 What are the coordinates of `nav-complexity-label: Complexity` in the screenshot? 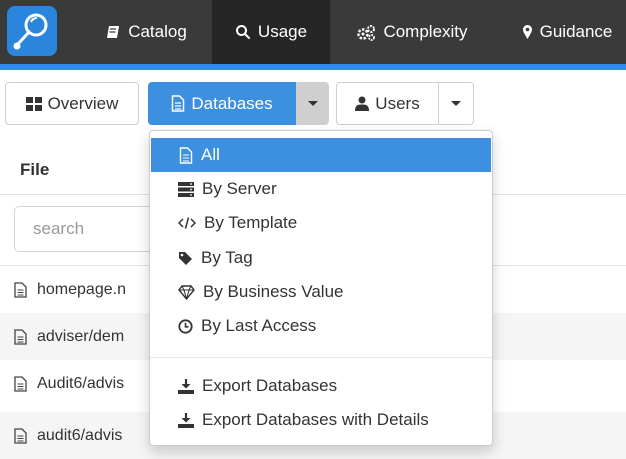 It's located at (425, 31).